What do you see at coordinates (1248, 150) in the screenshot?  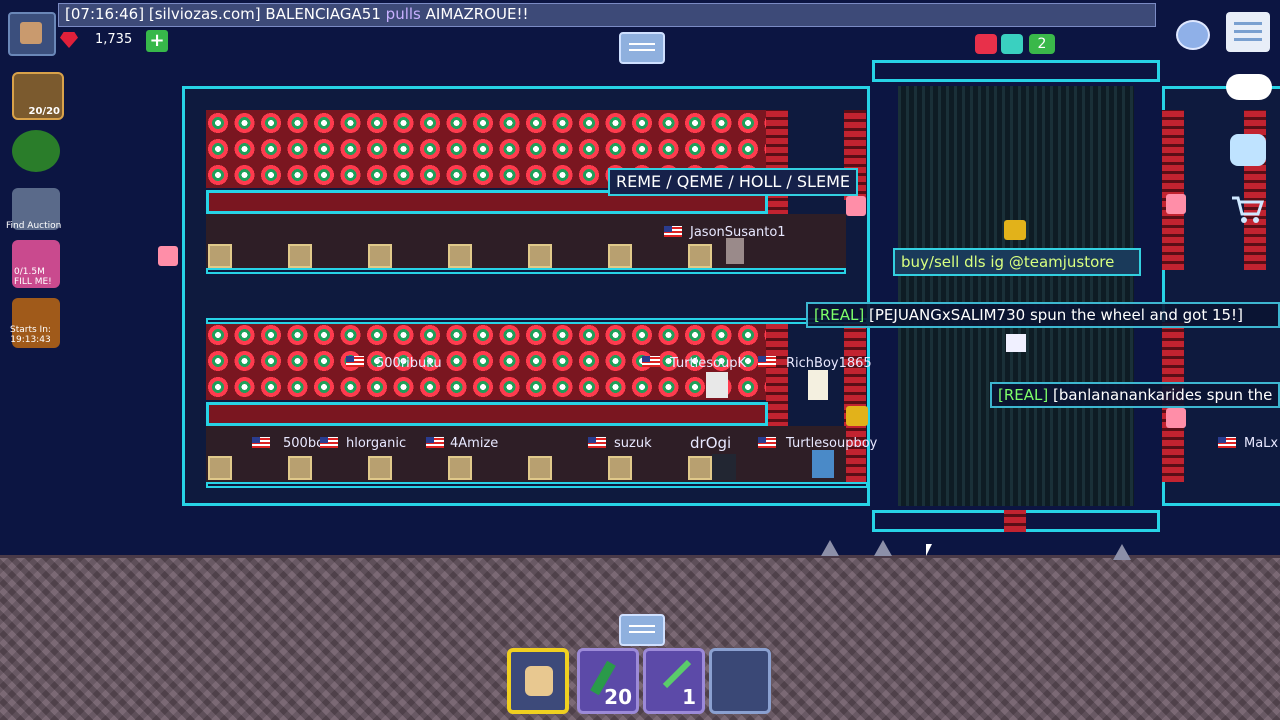 I see `emote-icon` at bounding box center [1248, 150].